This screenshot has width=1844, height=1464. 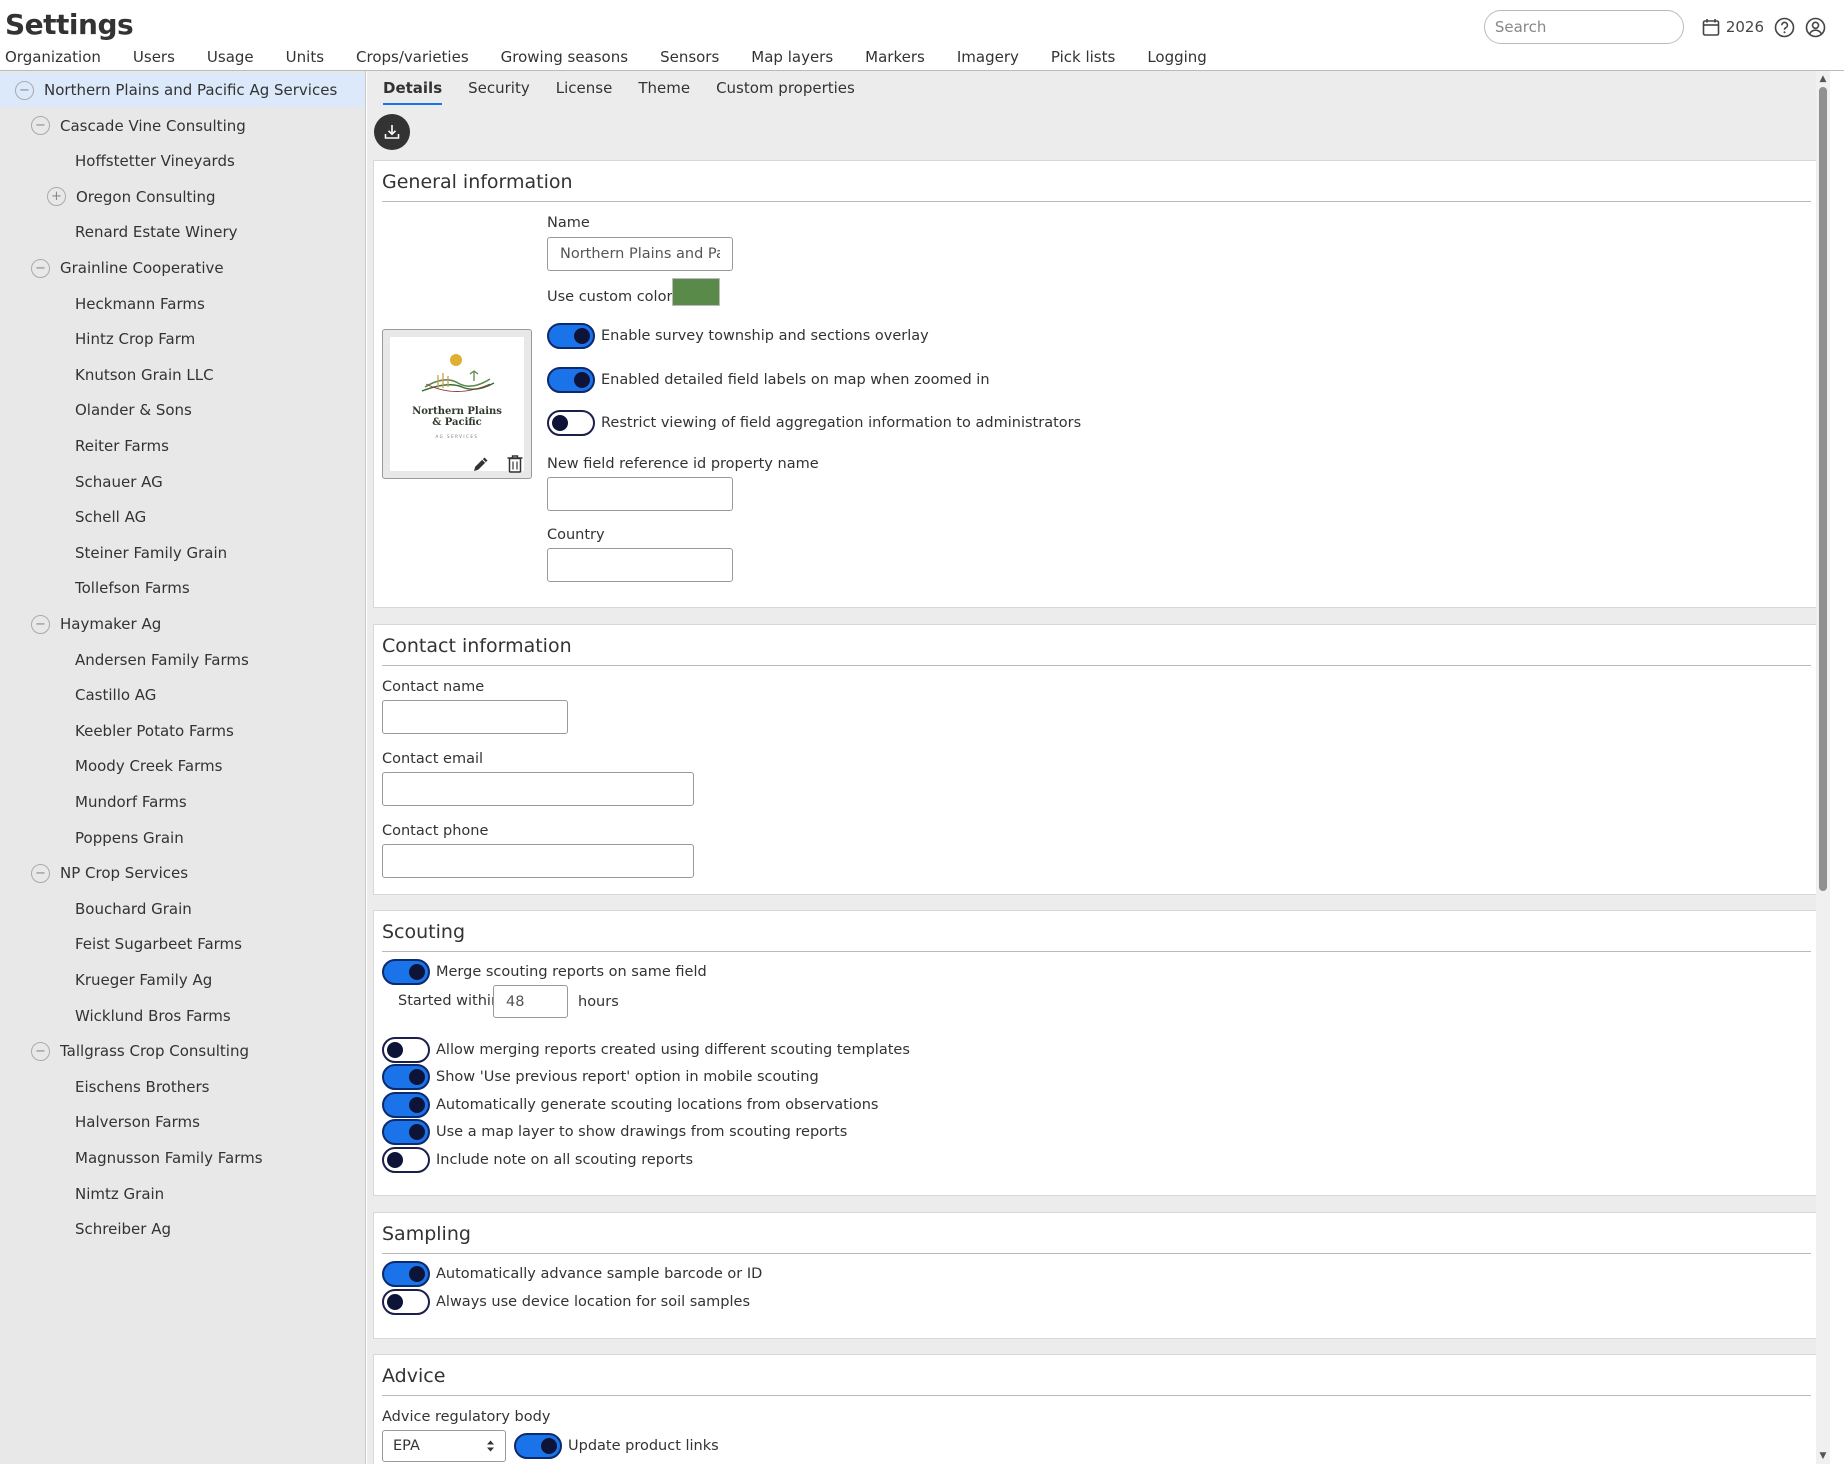 I want to click on tab-security: Security, so click(x=499, y=91).